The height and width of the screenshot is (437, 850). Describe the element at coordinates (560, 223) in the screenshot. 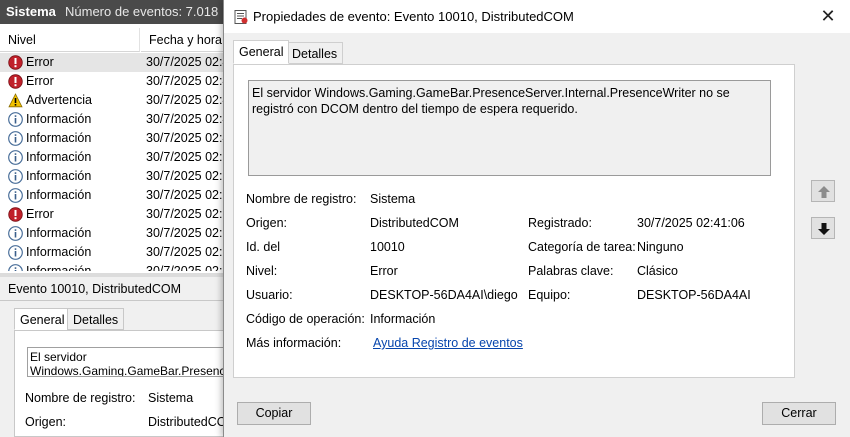

I see `logged-label: Registrado:` at that location.